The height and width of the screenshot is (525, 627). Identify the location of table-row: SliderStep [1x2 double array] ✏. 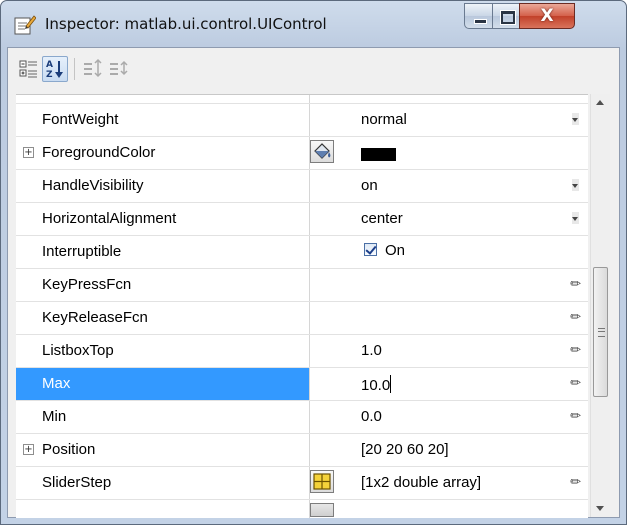
(302, 483).